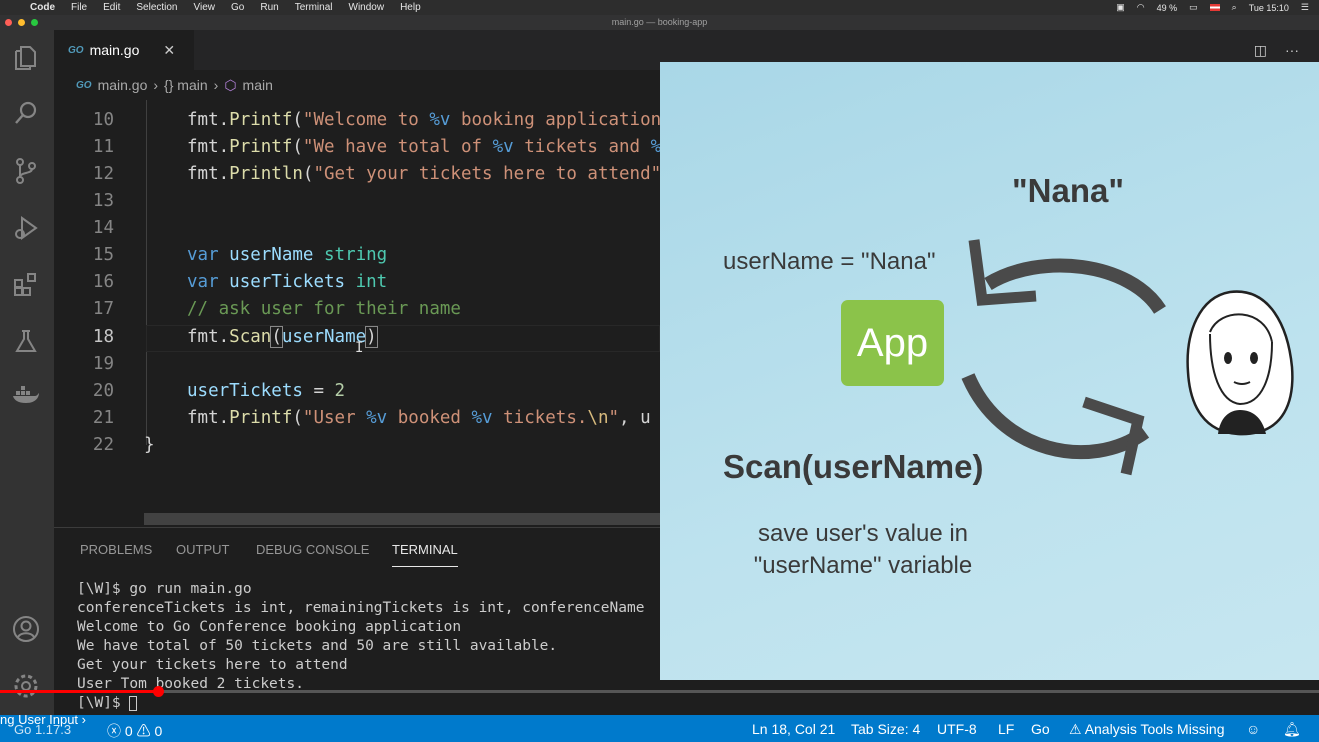 This screenshot has width=1319, height=742. I want to click on breadcrumb-package: {} main, so click(186, 85).